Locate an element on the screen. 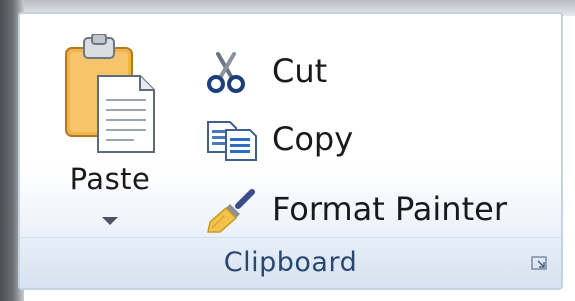 Image resolution: width=575 pixels, height=301 pixels. cut-button: Cut is located at coordinates (377, 70).